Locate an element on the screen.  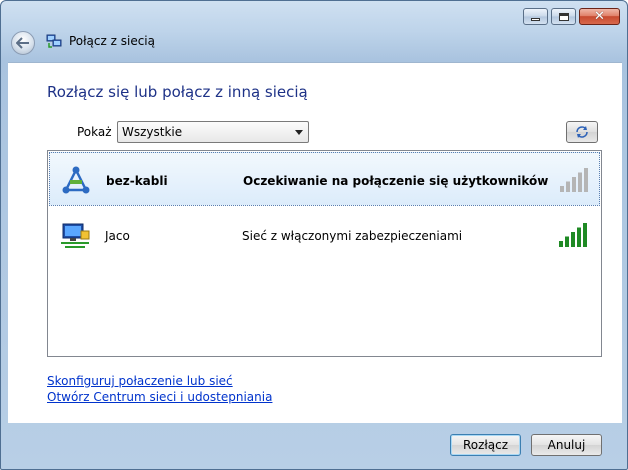
back-button is located at coordinates (23, 43).